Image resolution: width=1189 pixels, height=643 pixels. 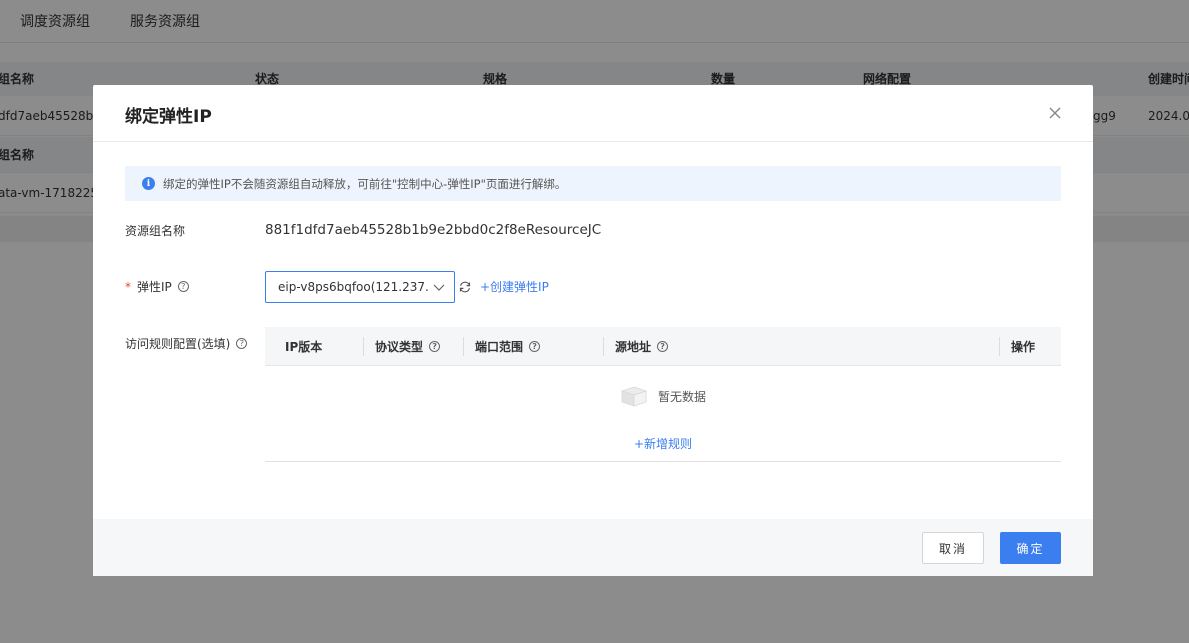 I want to click on dialog-header: 绑定弹性IP, so click(x=593, y=113).